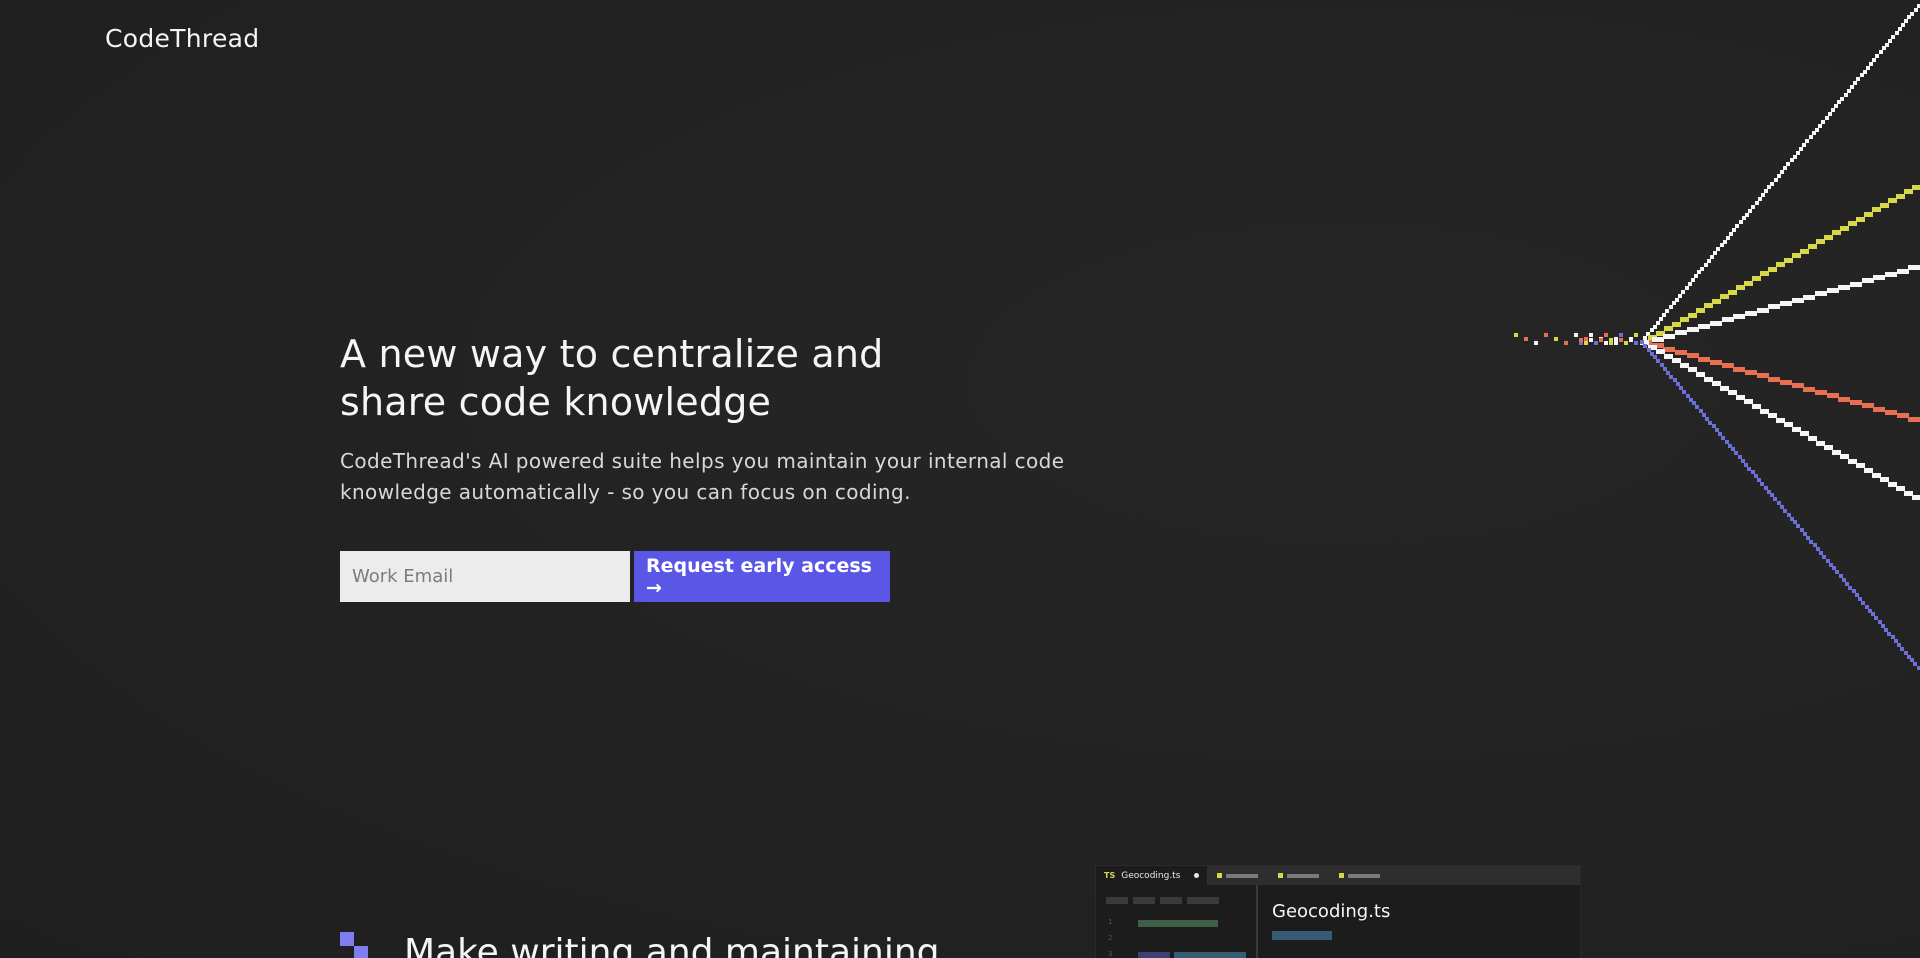  What do you see at coordinates (1281, 875) in the screenshot?
I see `file-icon` at bounding box center [1281, 875].